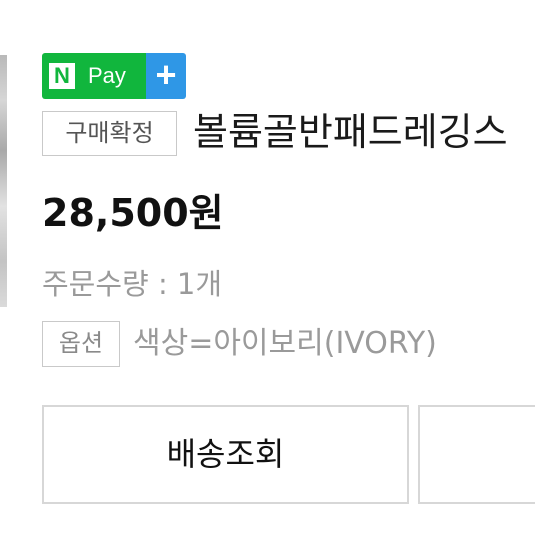  Describe the element at coordinates (350, 132) in the screenshot. I see `product-title: 볼륨골반패드레깅스` at that location.